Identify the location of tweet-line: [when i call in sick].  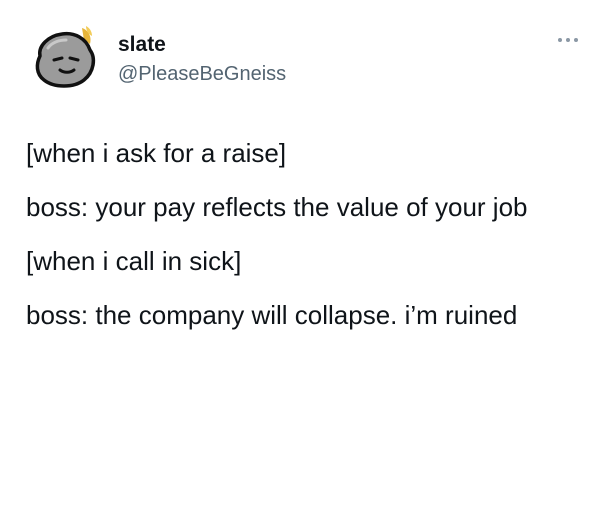
(134, 261).